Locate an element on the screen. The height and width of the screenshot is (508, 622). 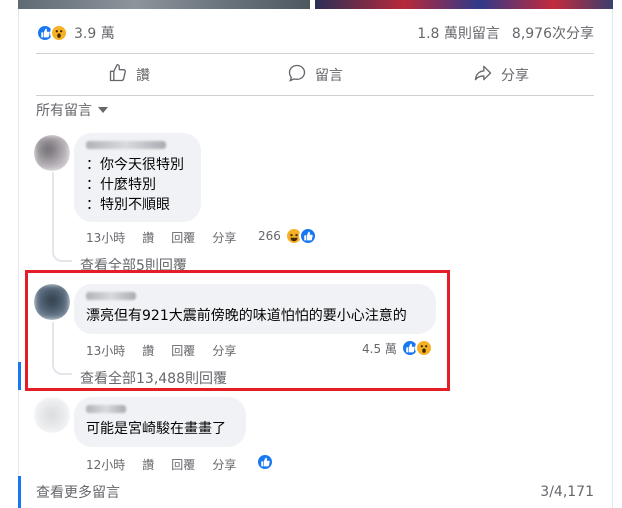
view-more-comments-link: 查看更多留言 is located at coordinates (78, 492).